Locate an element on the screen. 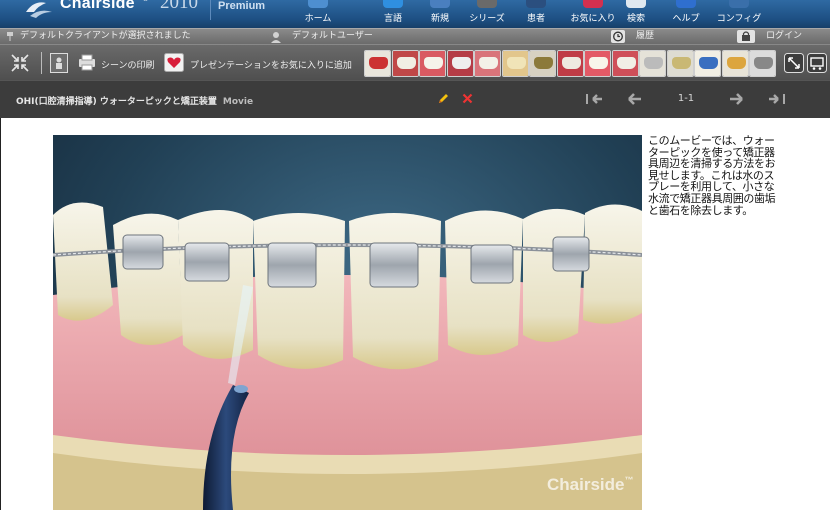  lock-icon is located at coordinates (746, 36).